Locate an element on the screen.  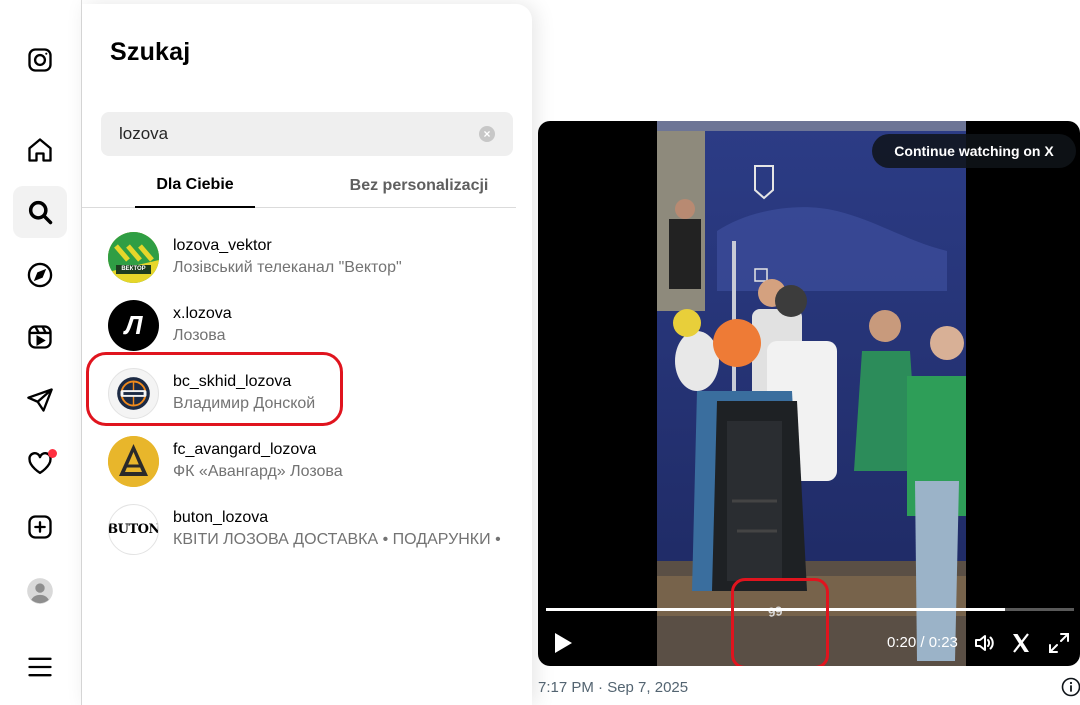
create-plus-icon is located at coordinates (40, 527).